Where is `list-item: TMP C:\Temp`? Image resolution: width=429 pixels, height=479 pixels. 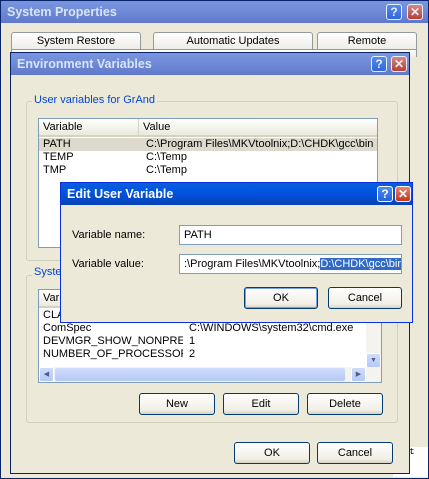 list-item: TMP C:\Temp is located at coordinates (208, 170).